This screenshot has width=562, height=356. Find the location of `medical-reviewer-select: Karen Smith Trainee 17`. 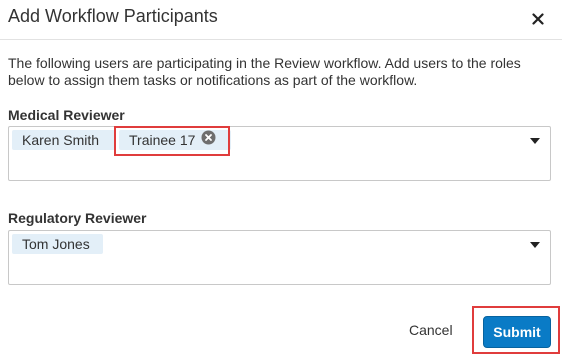

medical-reviewer-select: Karen Smith Trainee 17 is located at coordinates (279, 153).